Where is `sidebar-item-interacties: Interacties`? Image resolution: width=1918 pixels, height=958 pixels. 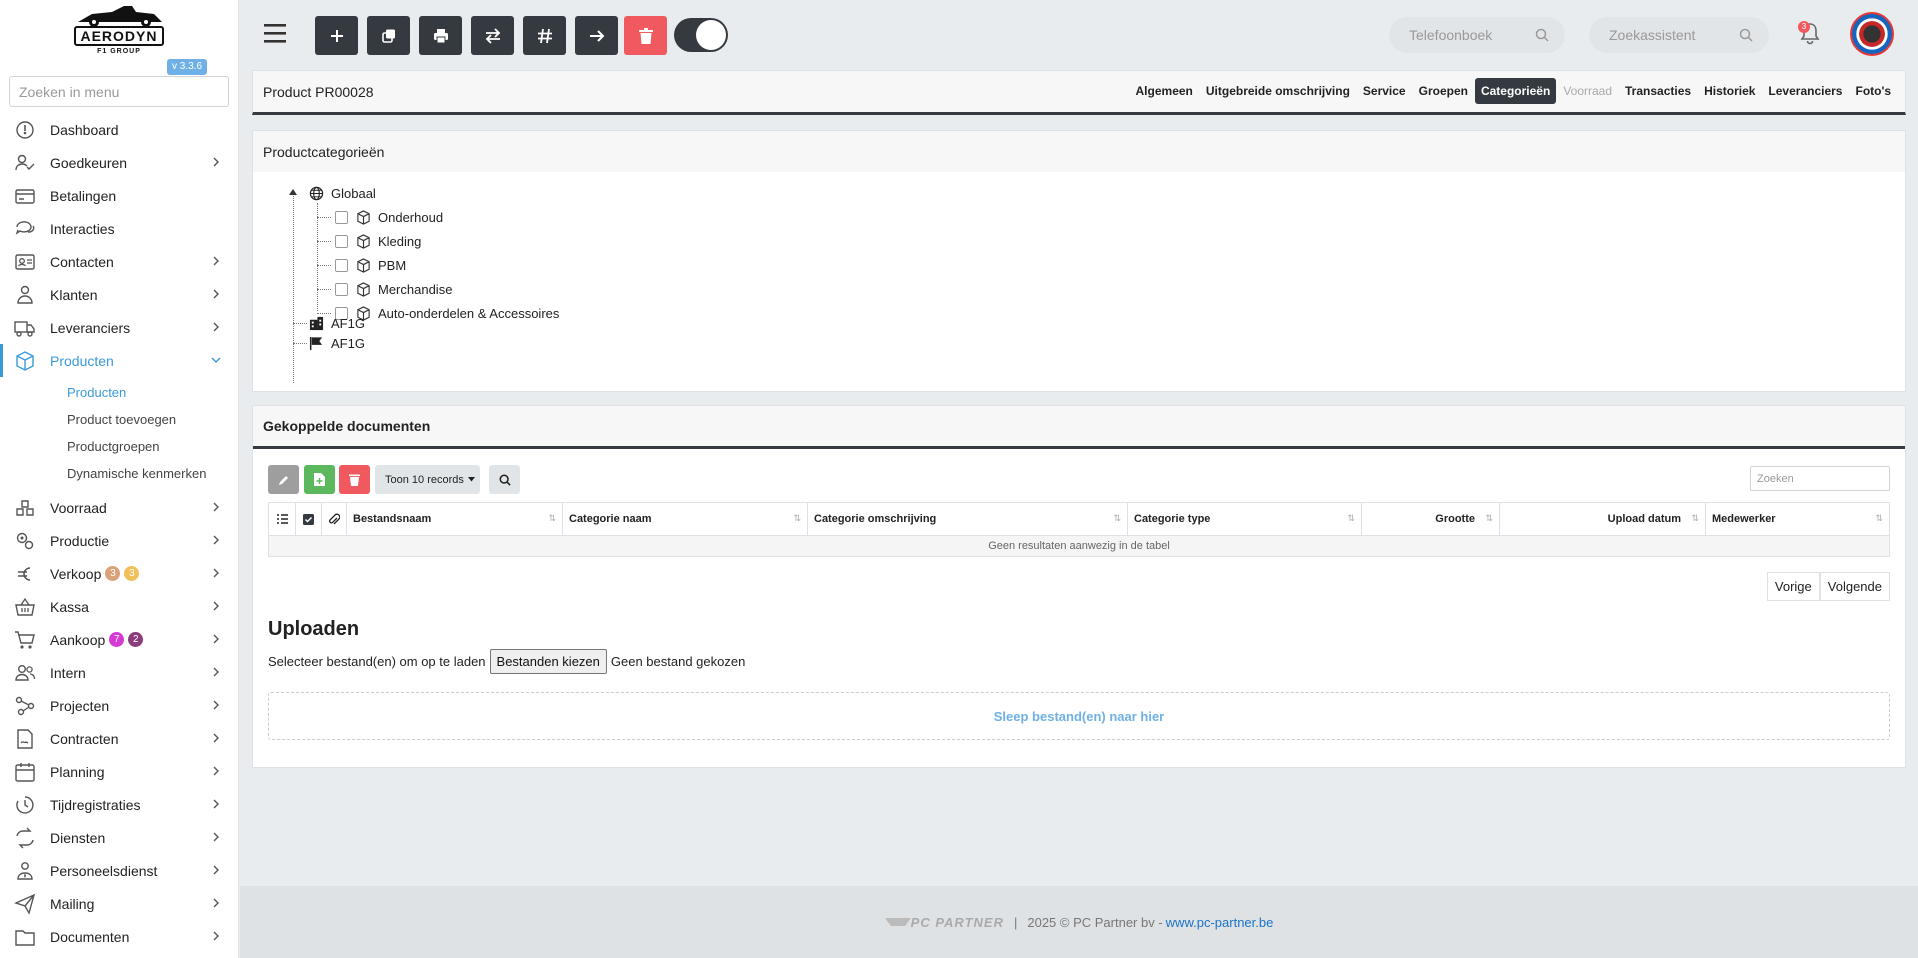
sidebar-item-interacties: Interacties is located at coordinates (119, 228).